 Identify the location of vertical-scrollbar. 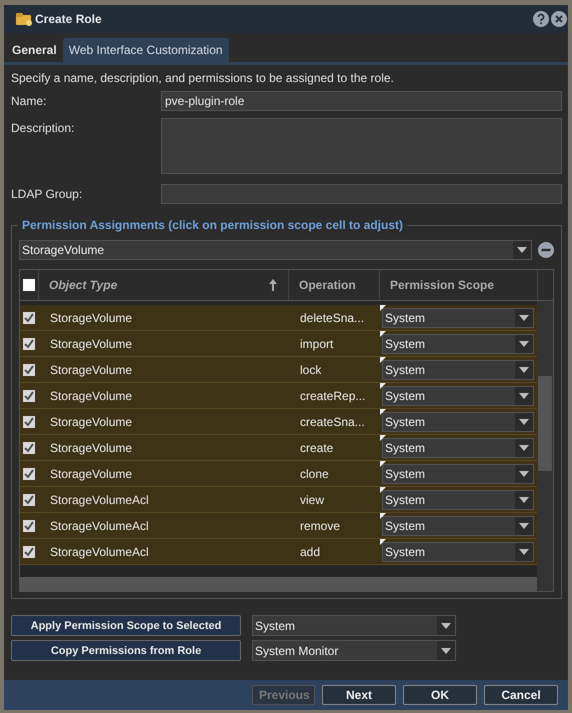
(545, 446).